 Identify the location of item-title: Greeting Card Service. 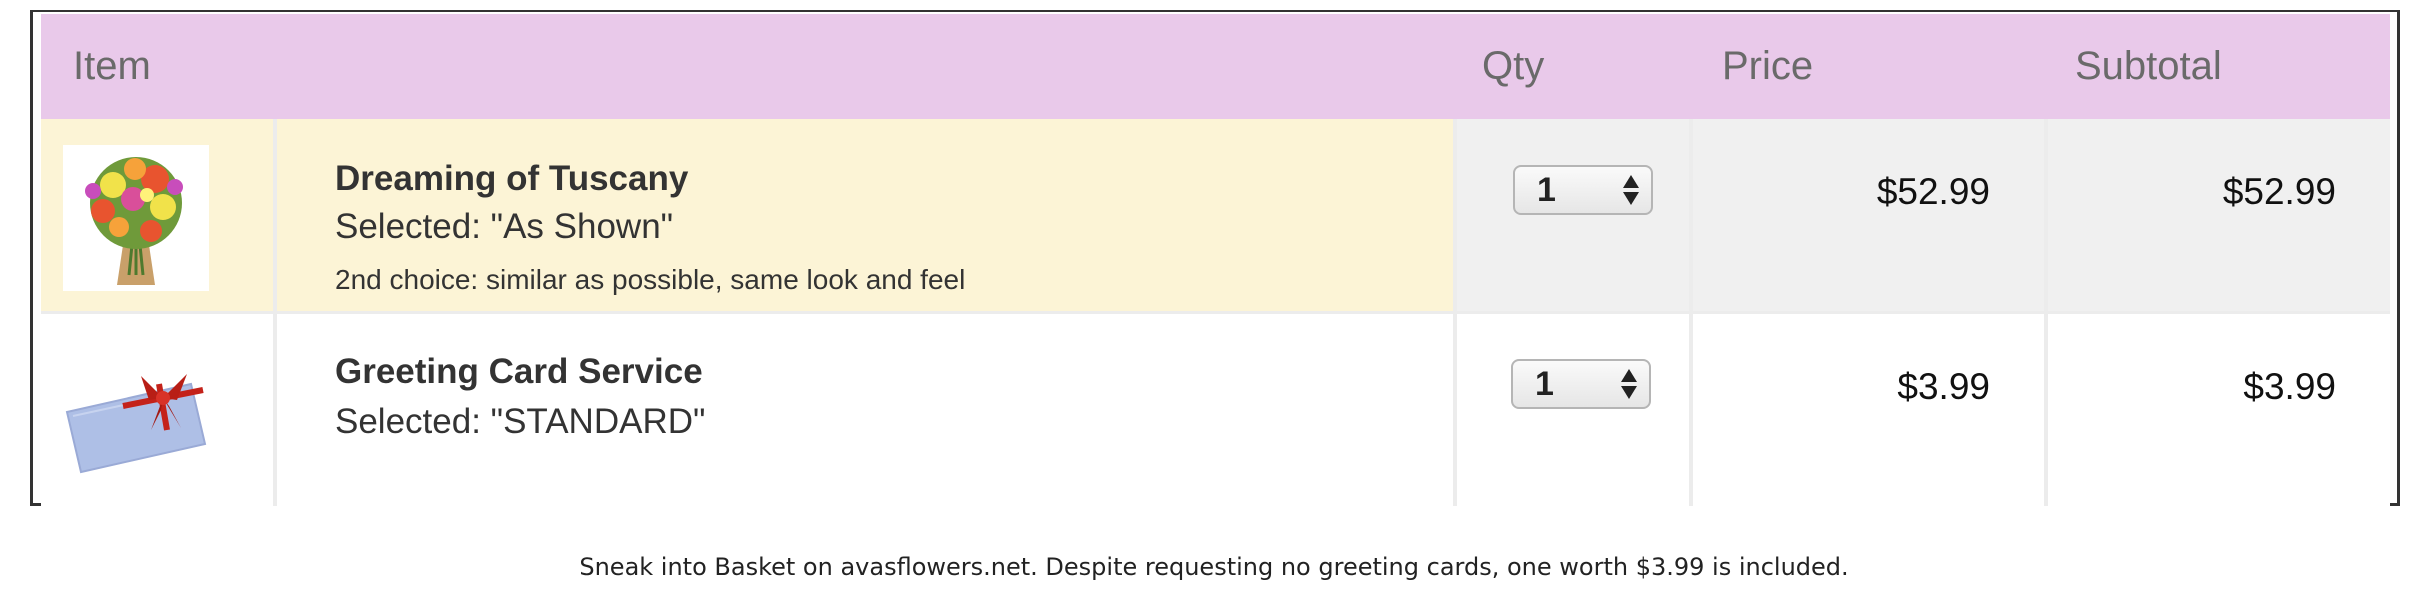
(519, 372).